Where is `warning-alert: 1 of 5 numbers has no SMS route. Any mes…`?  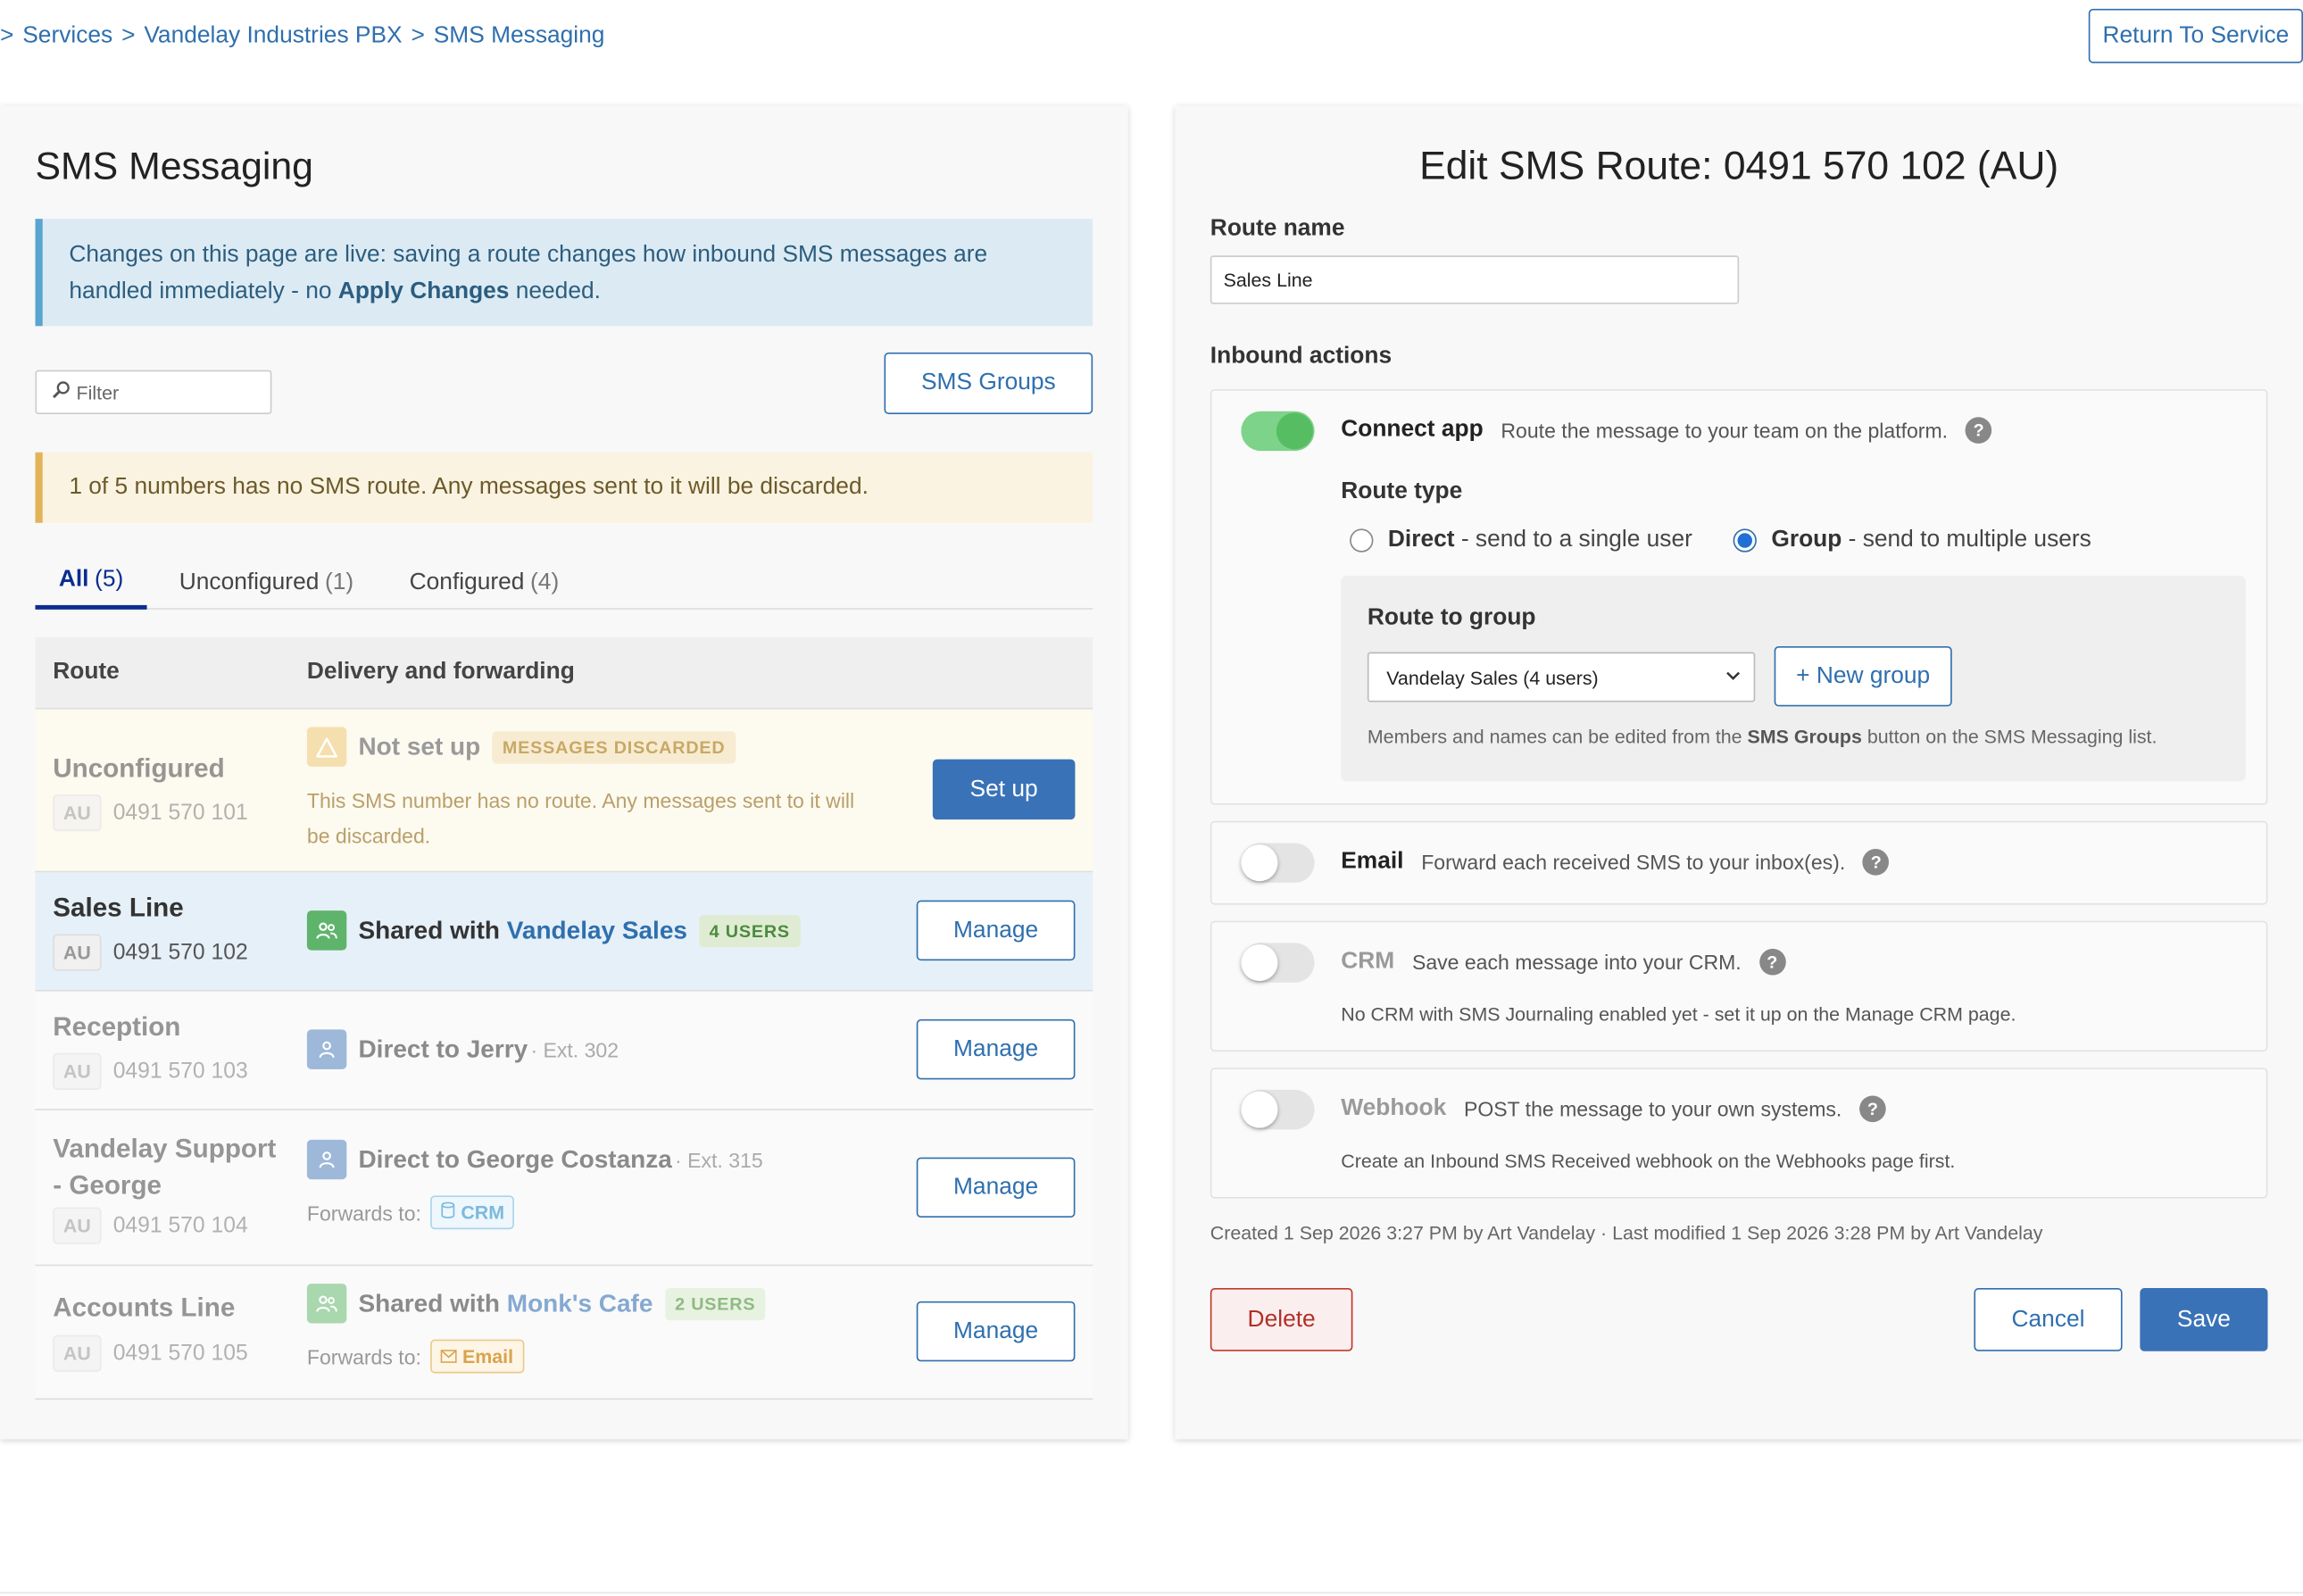
warning-alert: 1 of 5 numbers has no SMS route. Any mes… is located at coordinates (564, 488).